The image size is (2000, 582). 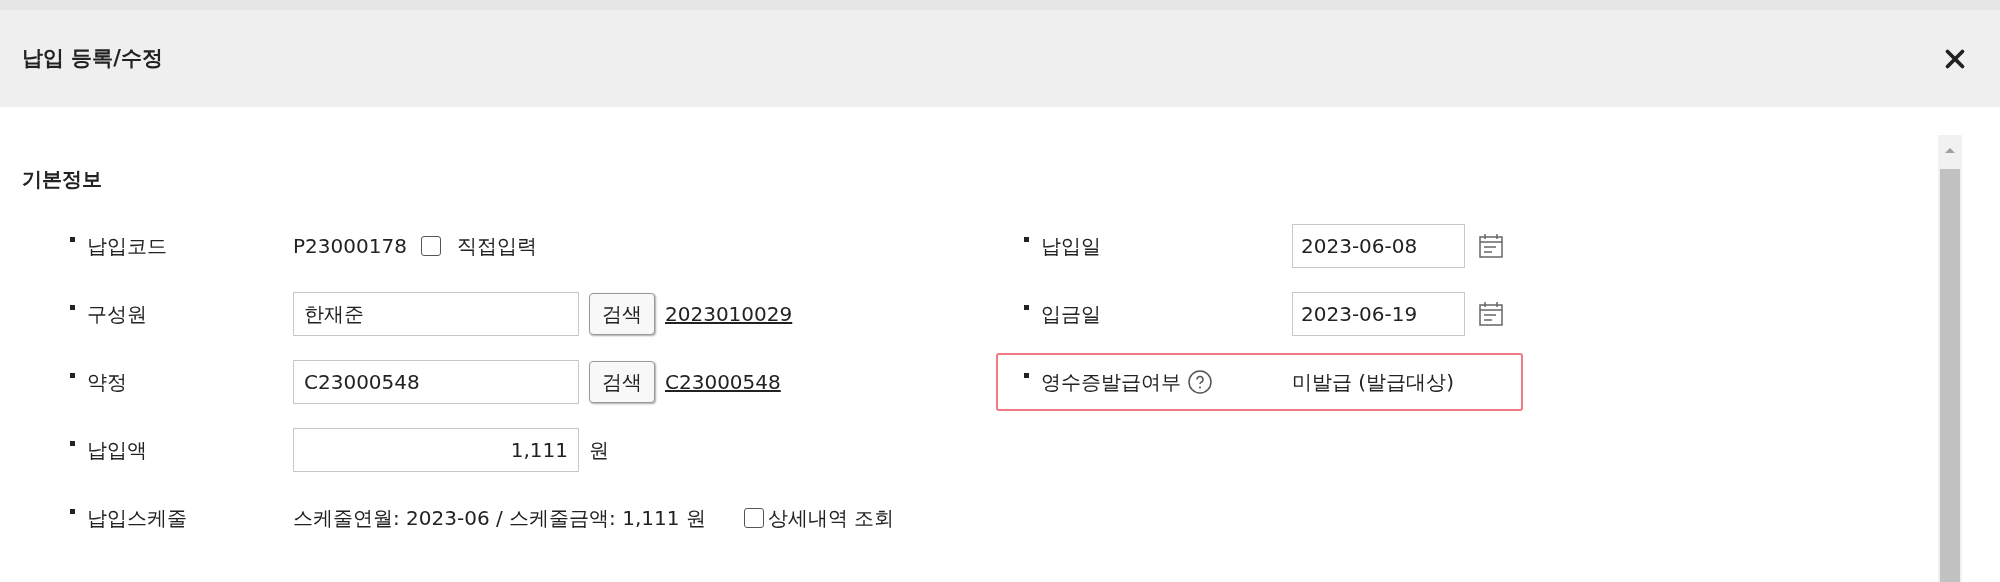 What do you see at coordinates (723, 382) in the screenshot?
I see `id-link: C23000548` at bounding box center [723, 382].